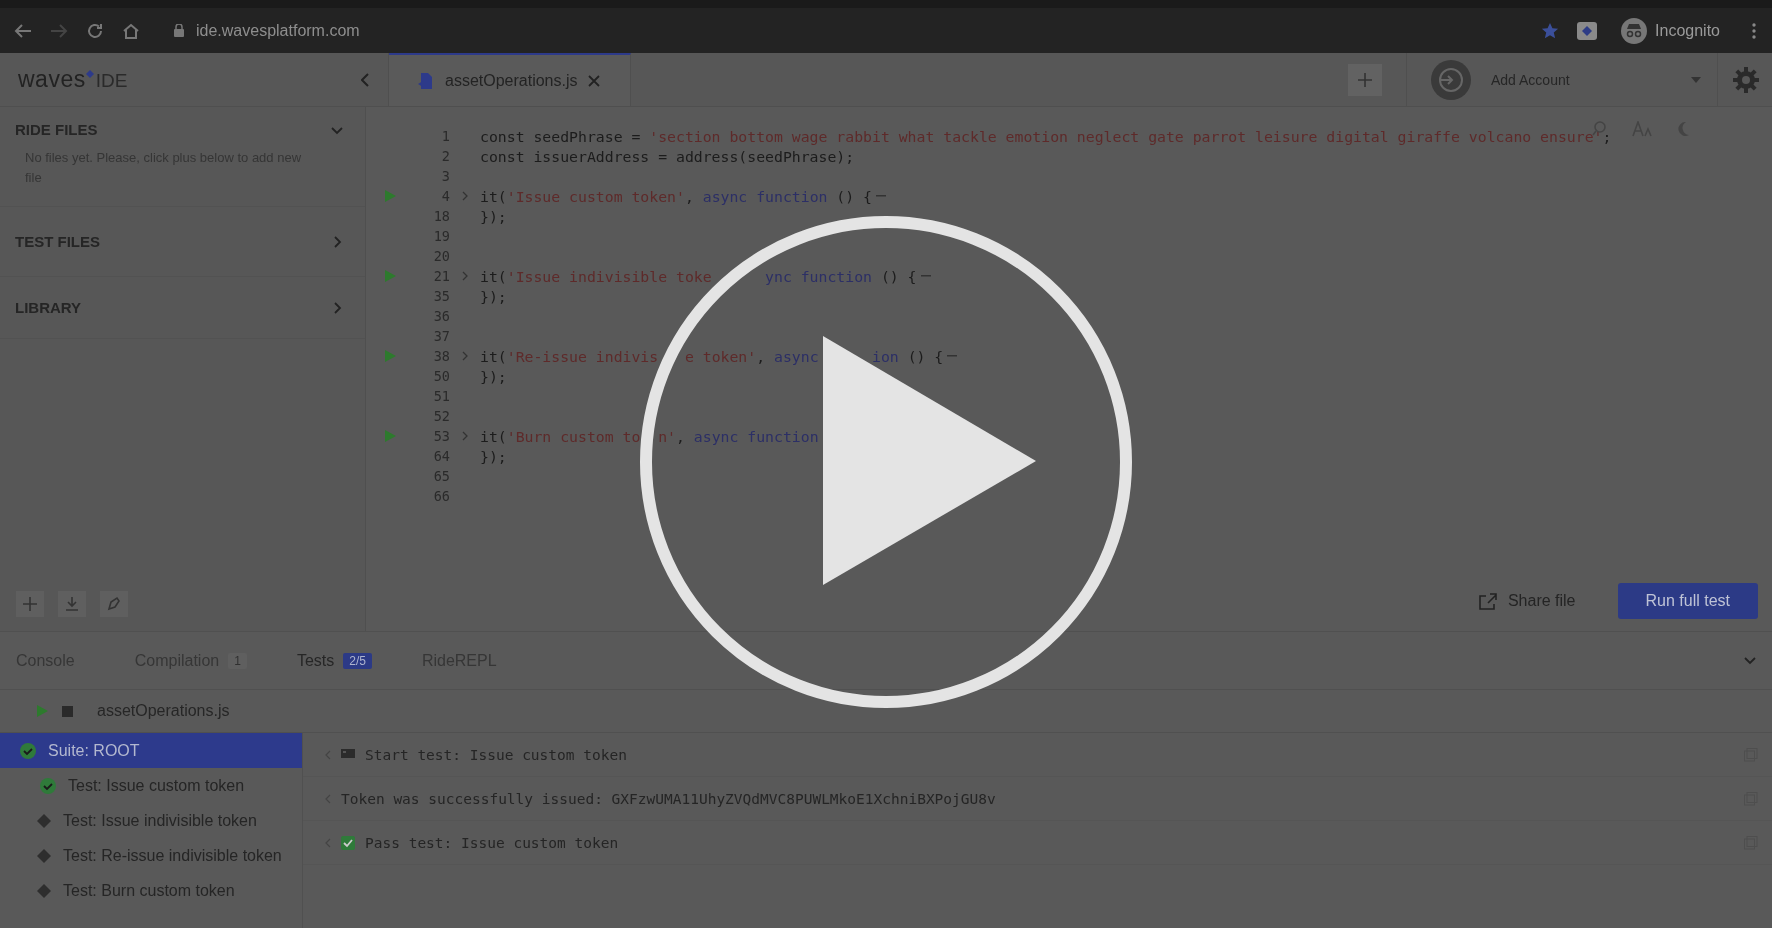  What do you see at coordinates (348, 754) in the screenshot?
I see `flag-icon` at bounding box center [348, 754].